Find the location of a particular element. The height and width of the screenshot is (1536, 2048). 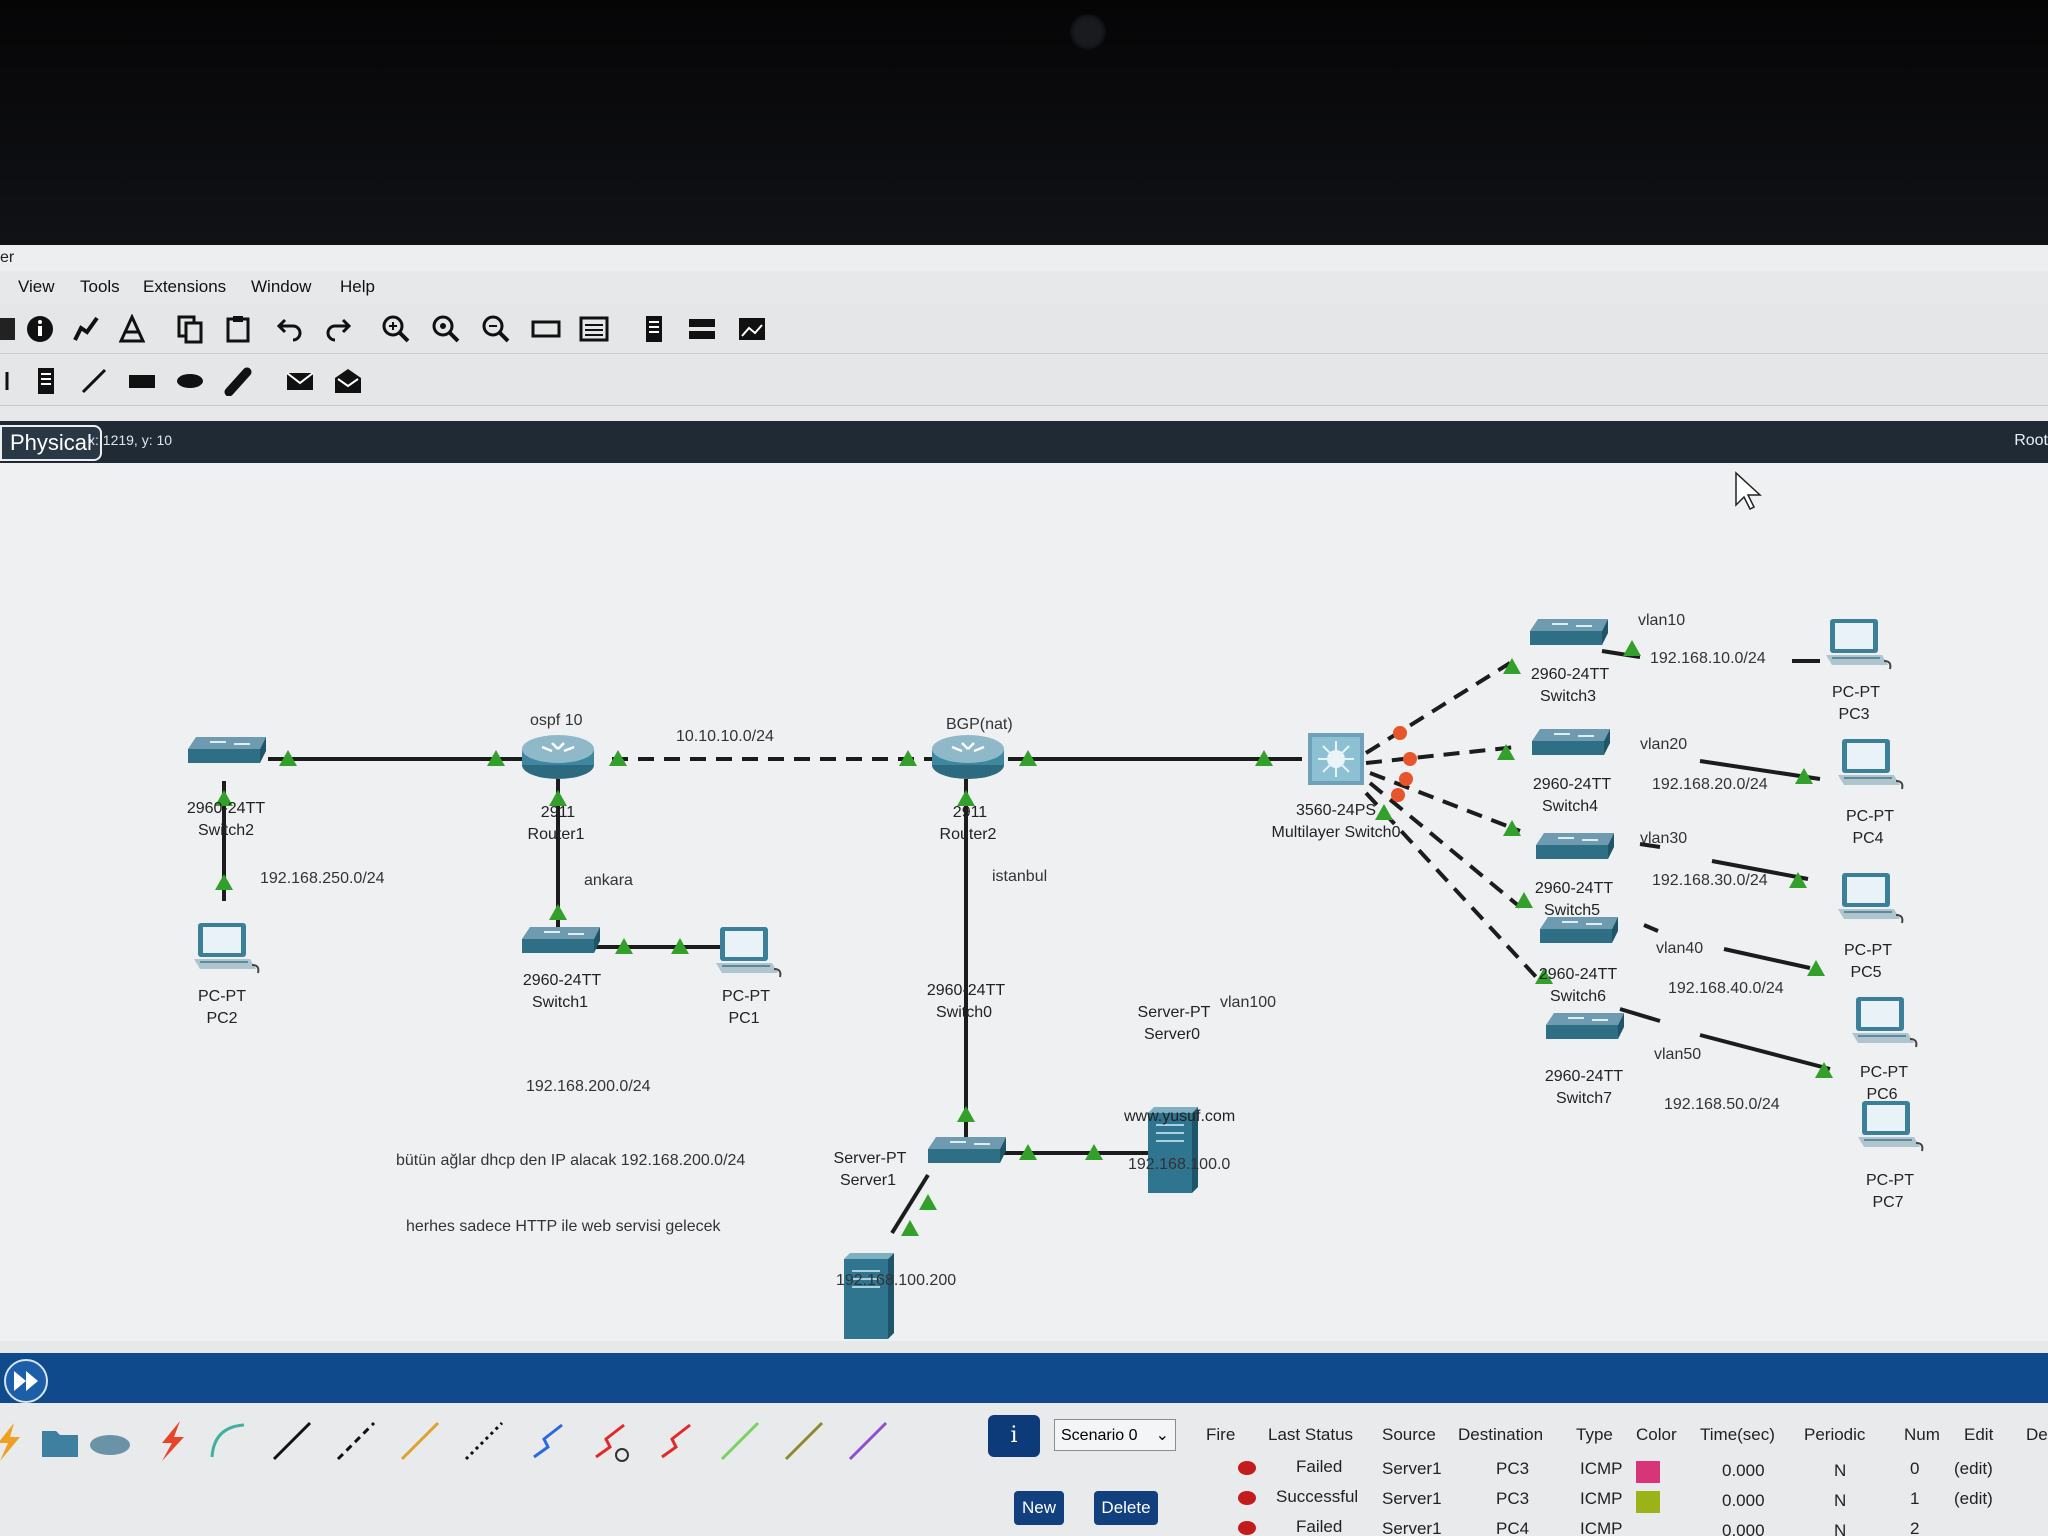

chevron-down-icon: ⌄ is located at coordinates (1162, 1435).